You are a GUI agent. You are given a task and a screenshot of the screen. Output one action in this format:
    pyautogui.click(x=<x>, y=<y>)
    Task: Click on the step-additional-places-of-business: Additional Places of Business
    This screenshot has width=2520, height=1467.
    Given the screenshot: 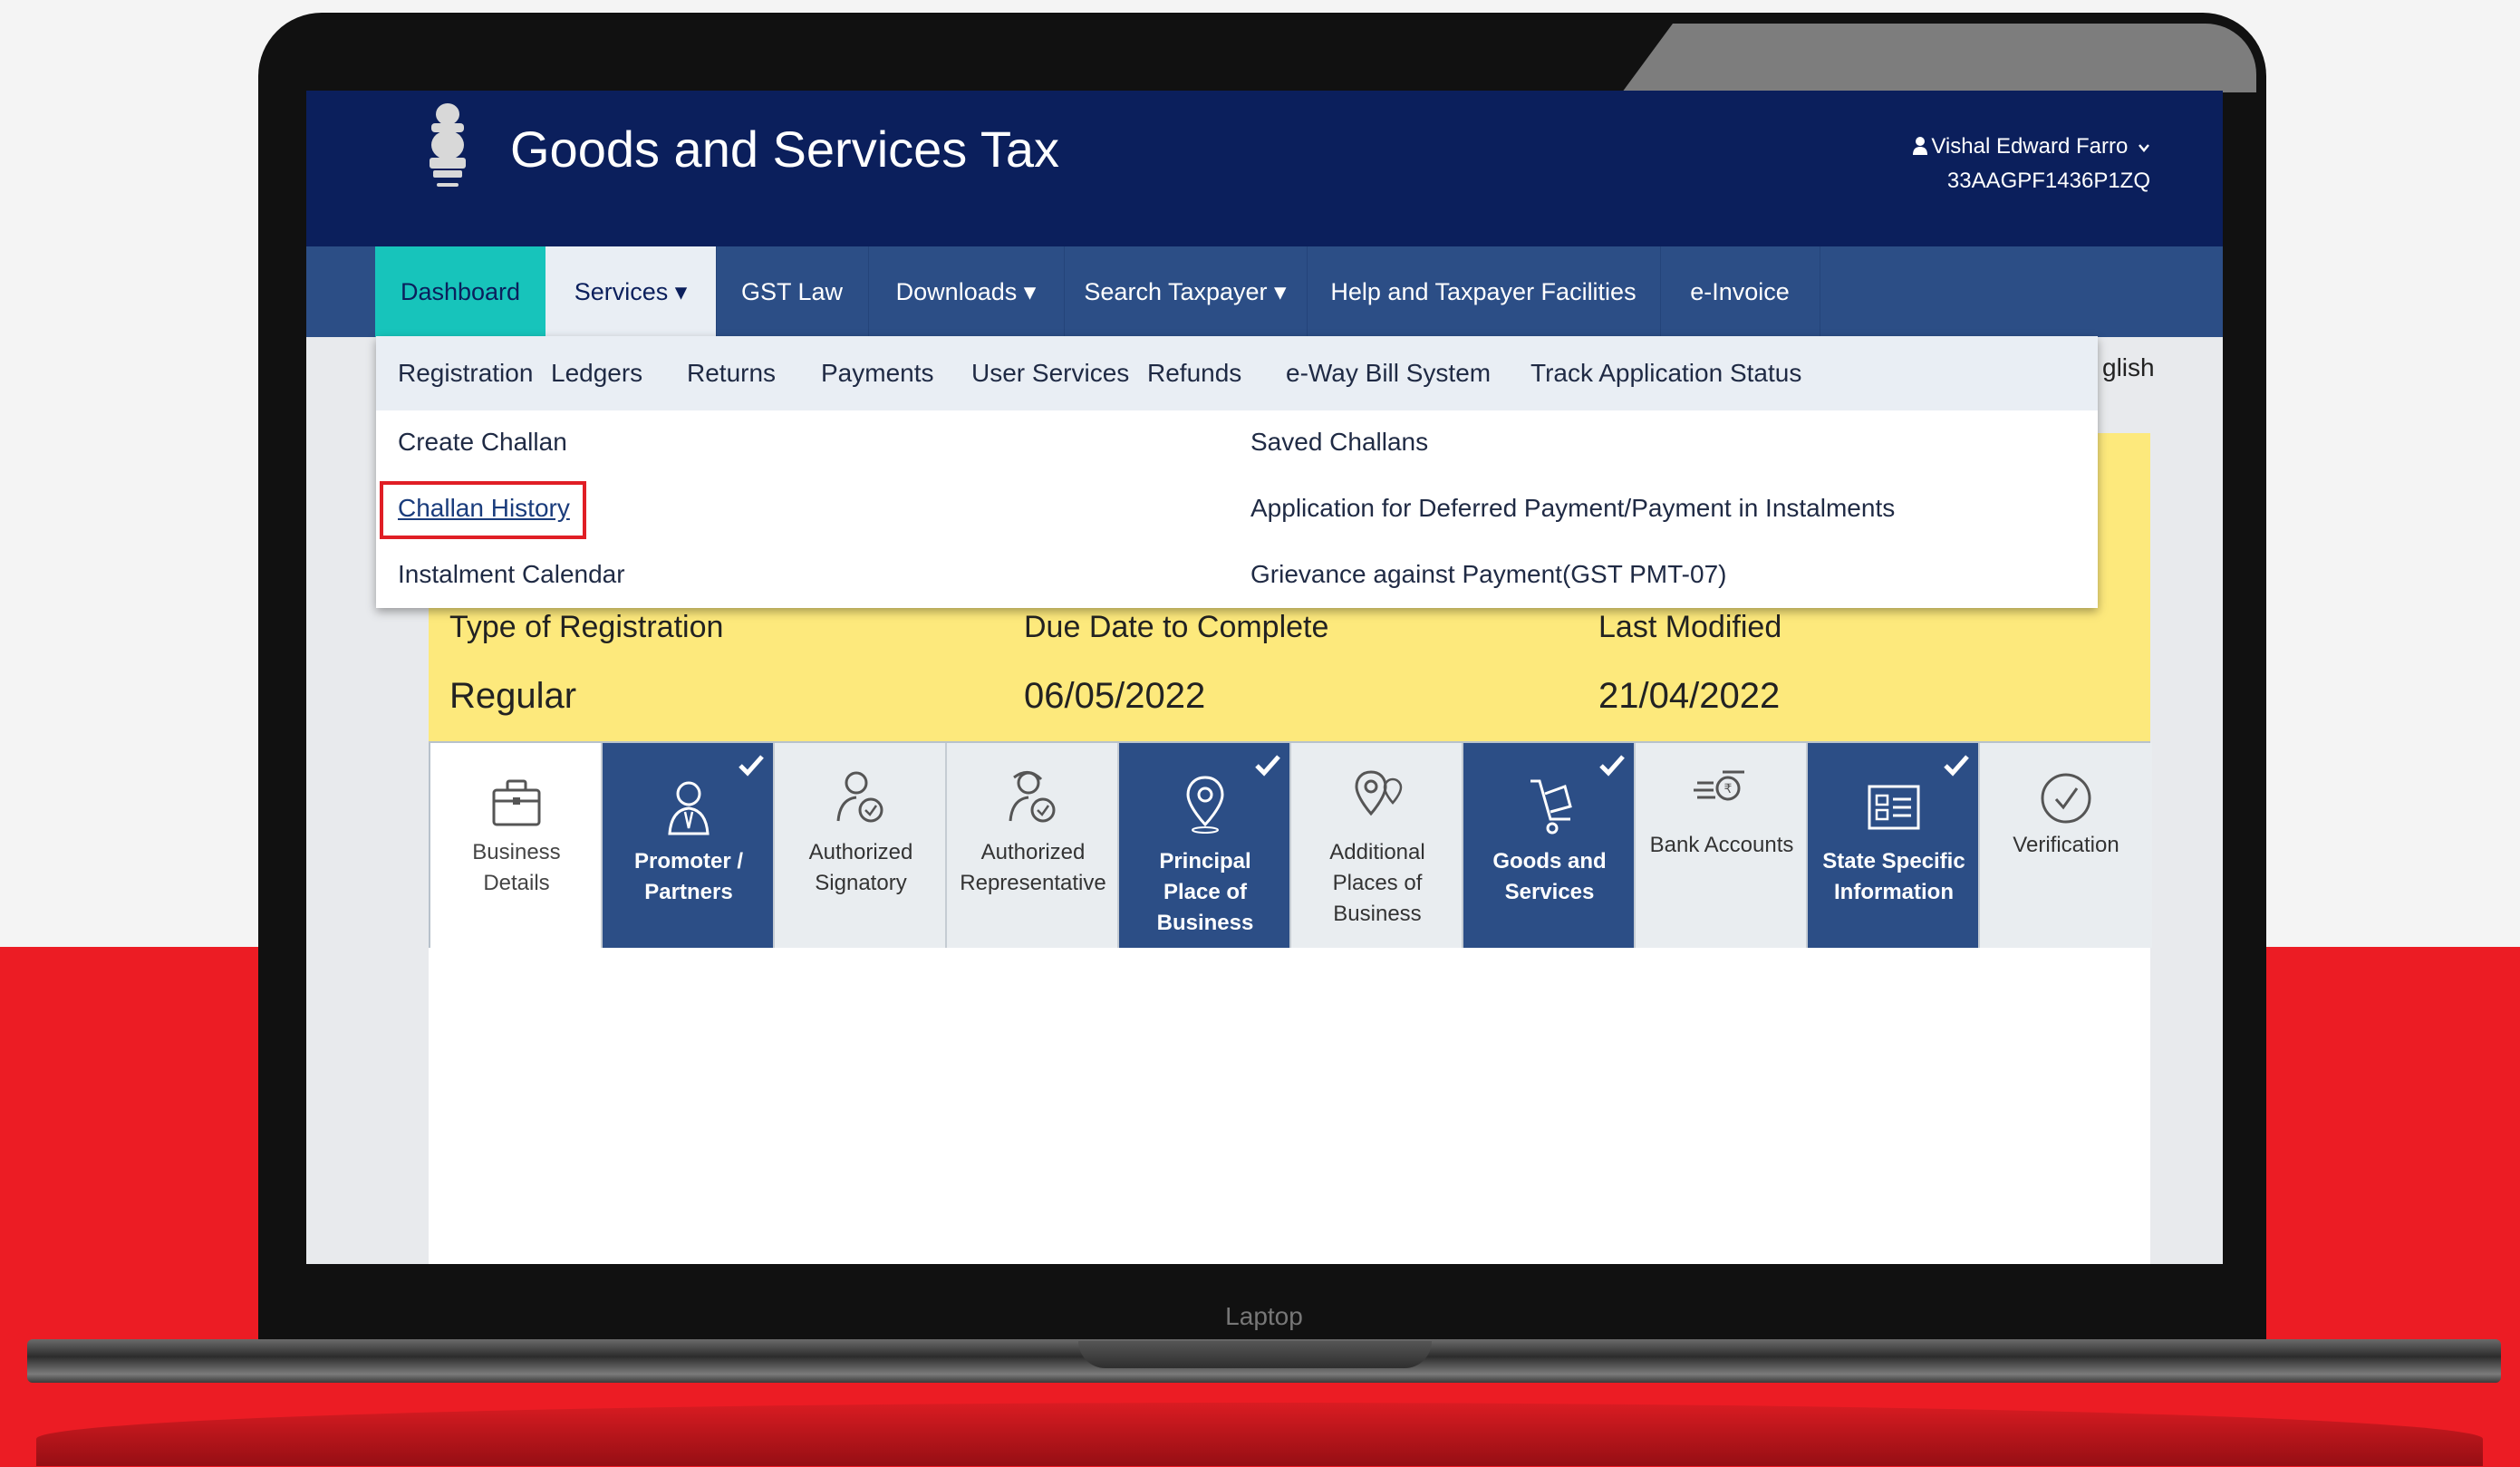 What is the action you would take?
    pyautogui.click(x=1377, y=846)
    